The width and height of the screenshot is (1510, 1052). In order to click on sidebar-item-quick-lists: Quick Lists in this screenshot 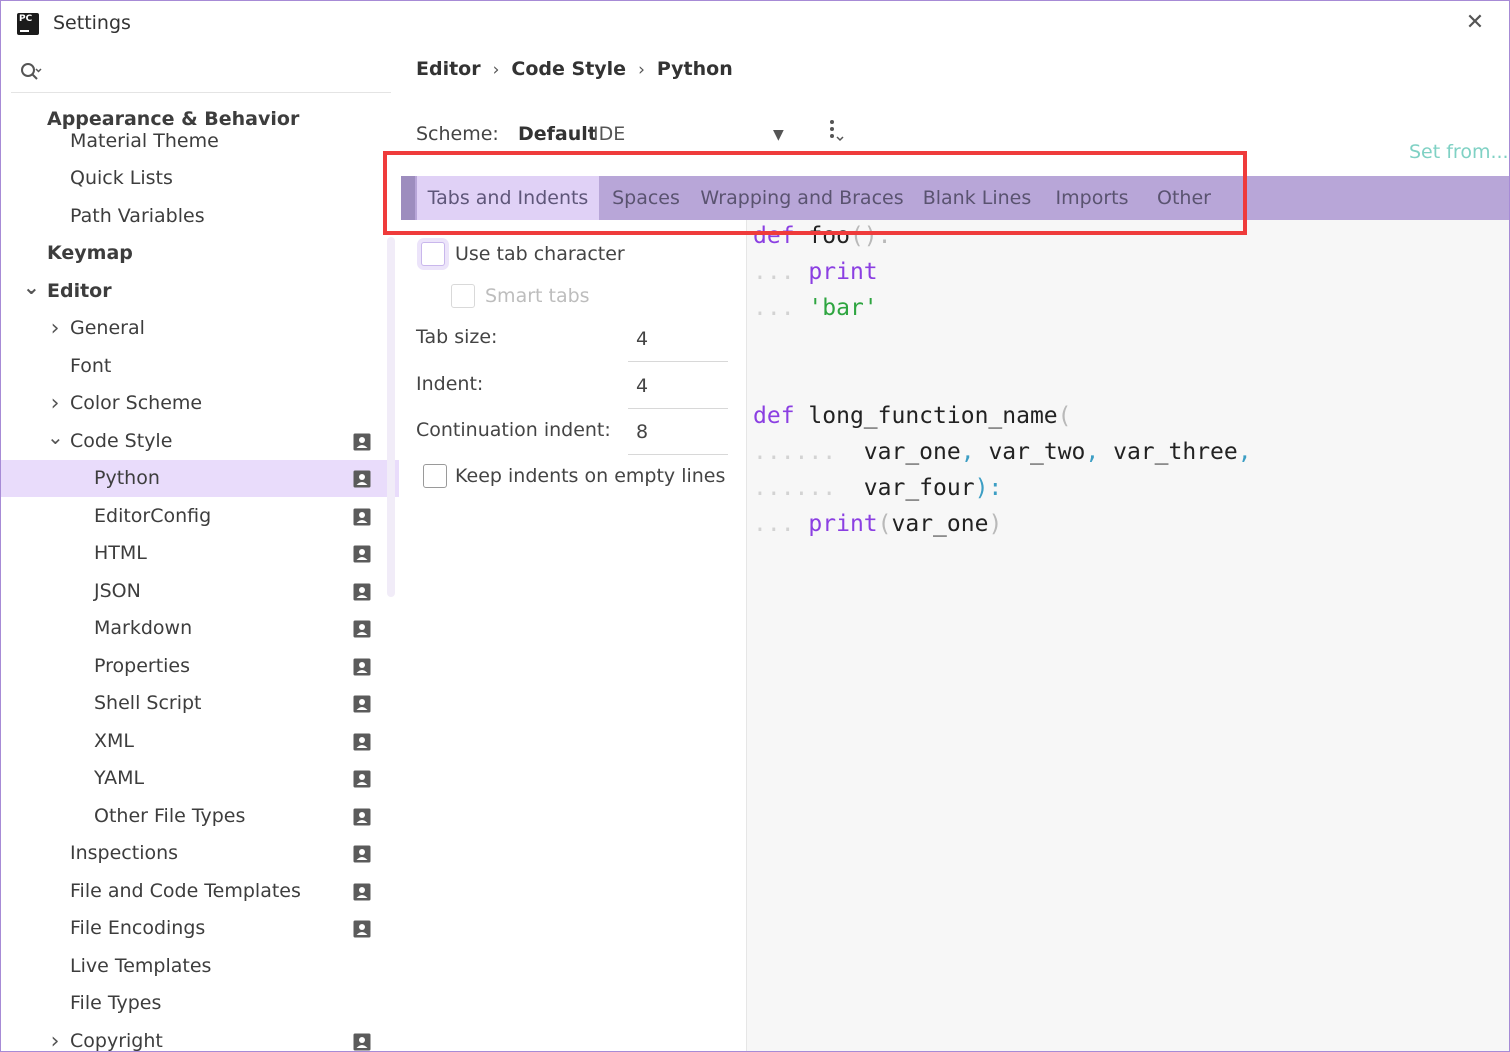, I will do `click(200, 178)`.